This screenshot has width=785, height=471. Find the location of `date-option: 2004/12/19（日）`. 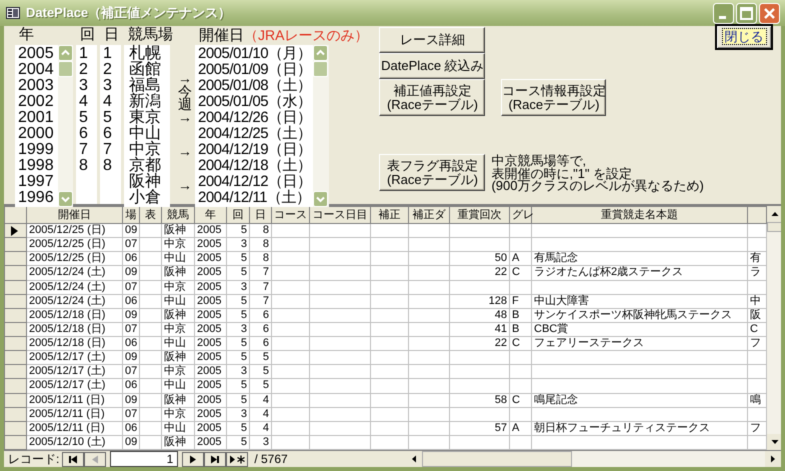

date-option: 2004/12/19（日） is located at coordinates (255, 150).